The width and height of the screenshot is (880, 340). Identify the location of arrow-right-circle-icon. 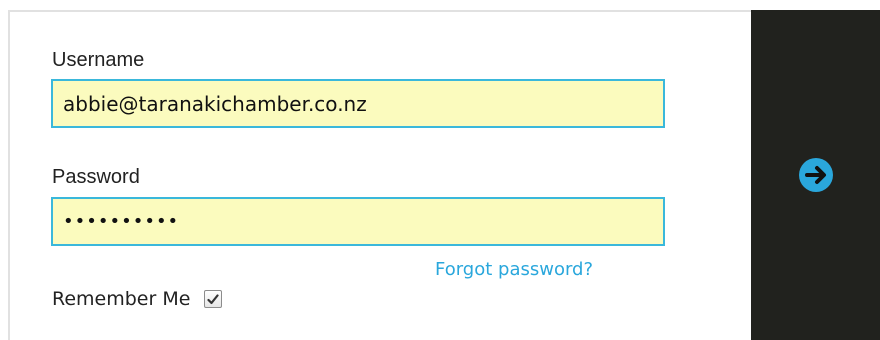
(816, 175).